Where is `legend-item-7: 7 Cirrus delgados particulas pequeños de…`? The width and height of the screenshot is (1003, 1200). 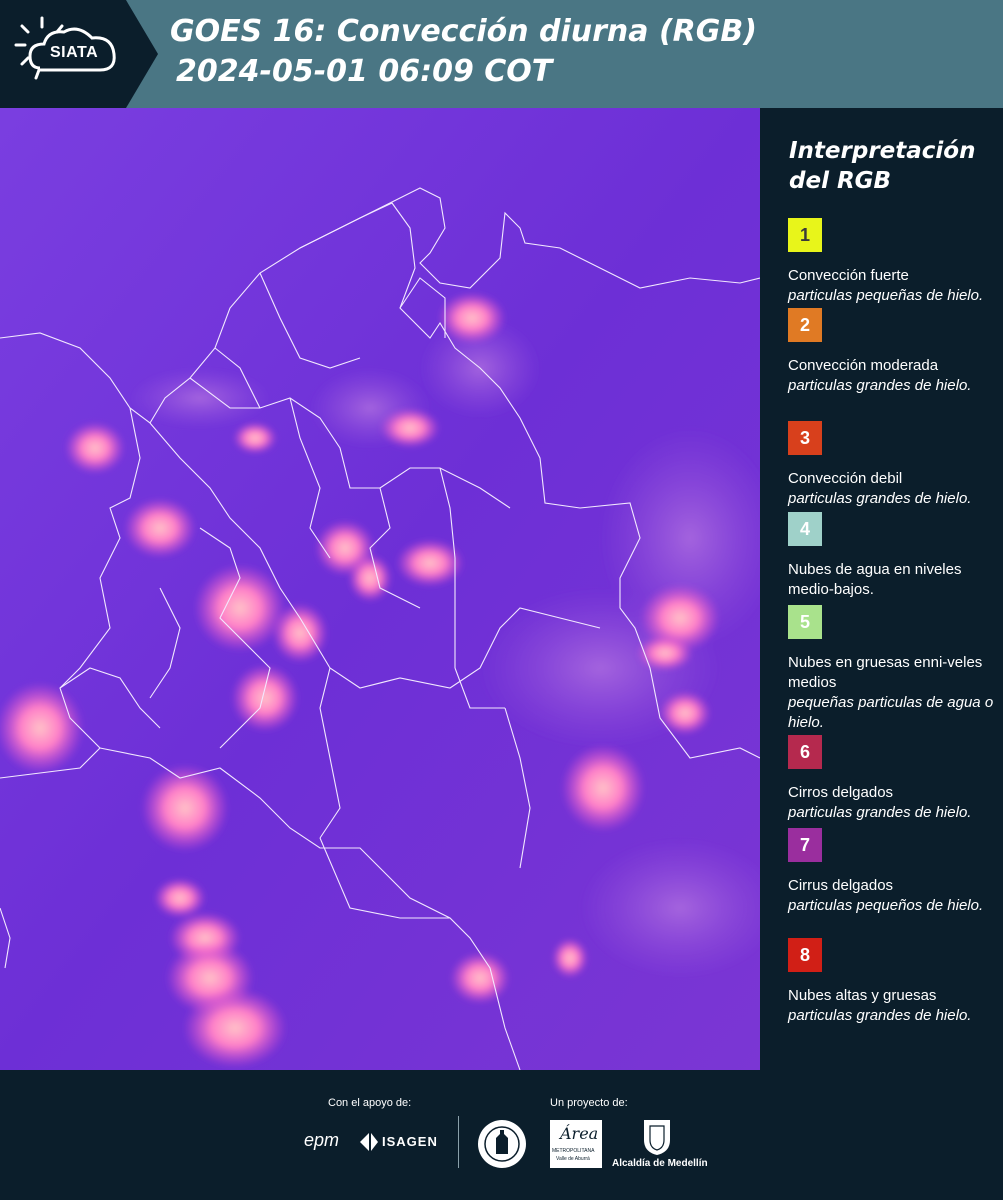
legend-item-7: 7 Cirrus delgados particulas pequeños de… is located at coordinates (893, 872).